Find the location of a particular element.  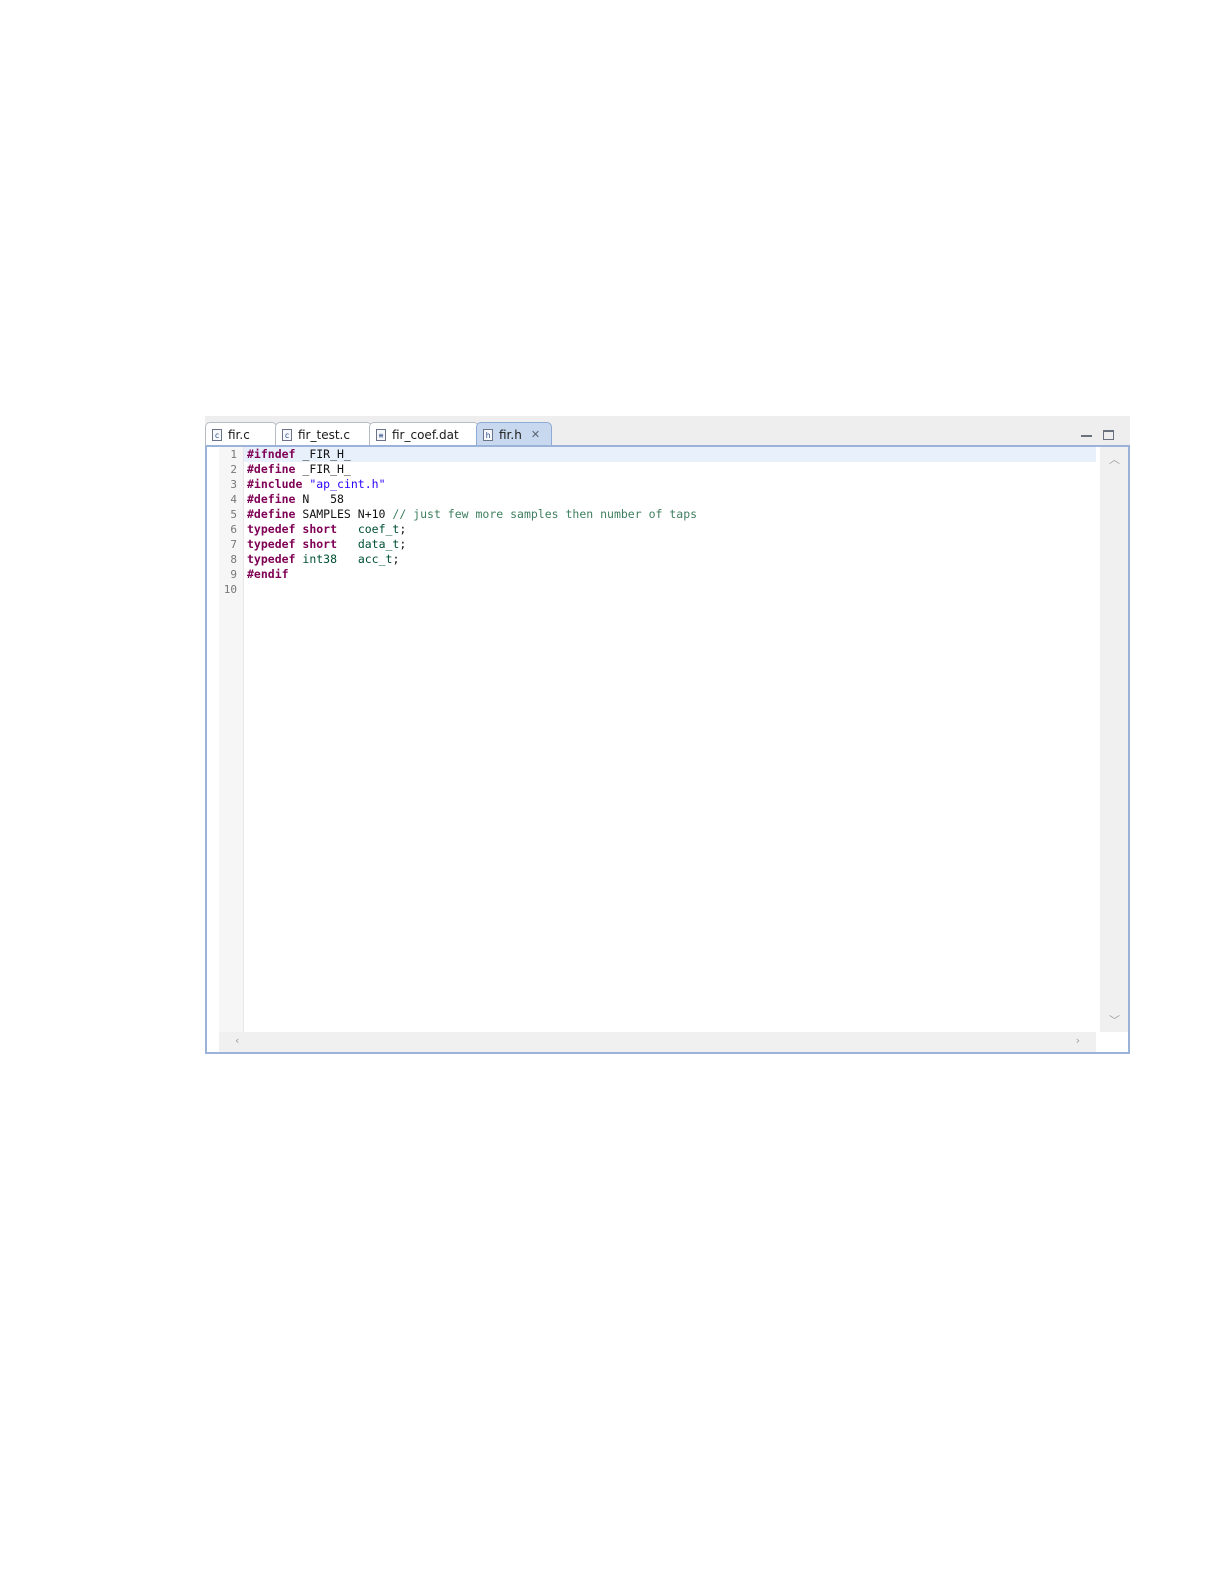

code-token: #ifndef is located at coordinates (271, 454).